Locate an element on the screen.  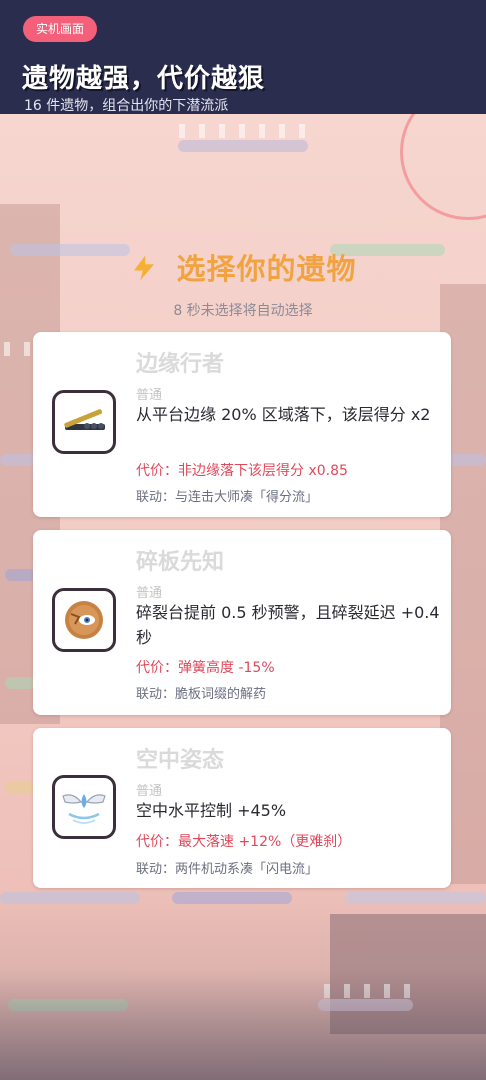
relic-select-title: 选择你的遗物 is located at coordinates (243, 267).